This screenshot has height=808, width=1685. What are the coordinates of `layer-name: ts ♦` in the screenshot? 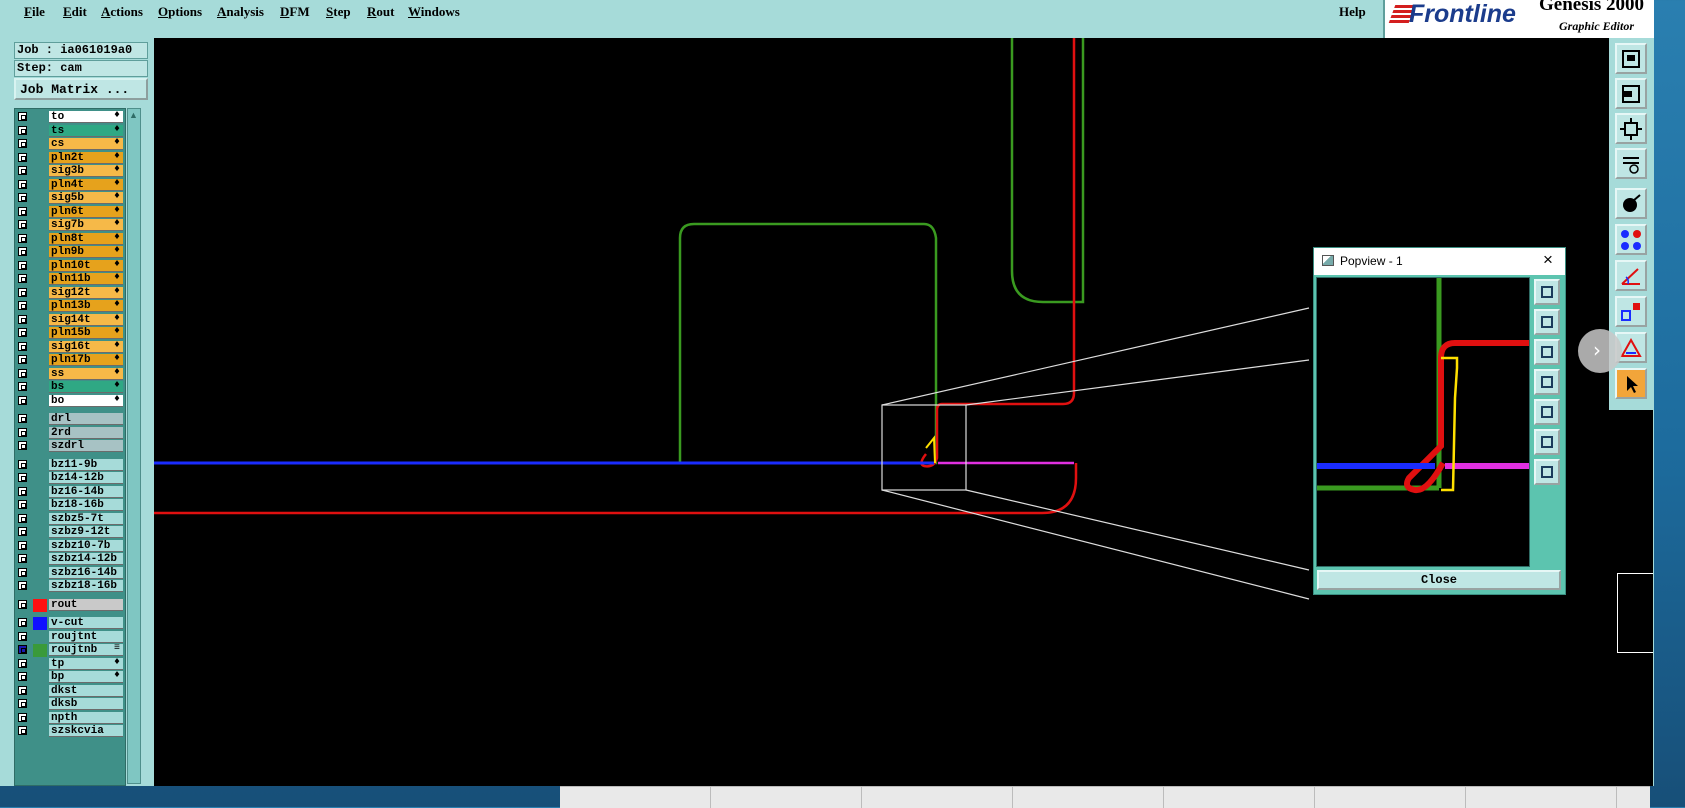 It's located at (86, 130).